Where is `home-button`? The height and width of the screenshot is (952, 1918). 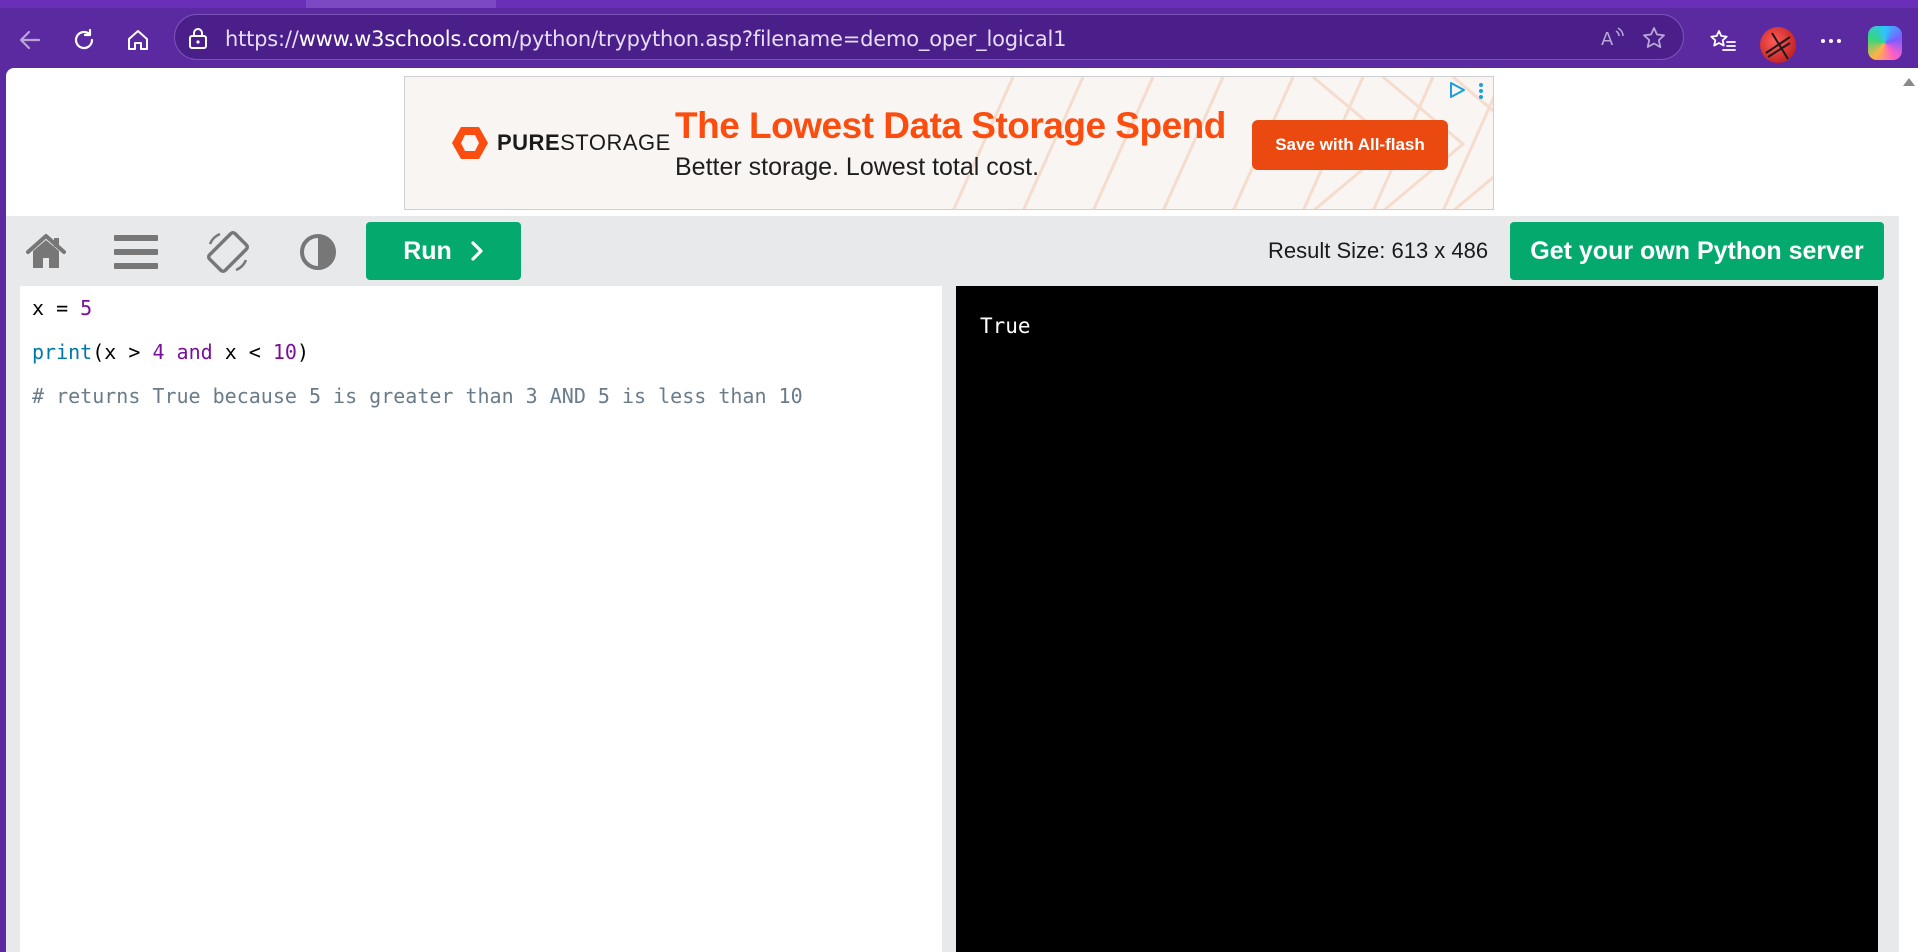 home-button is located at coordinates (138, 40).